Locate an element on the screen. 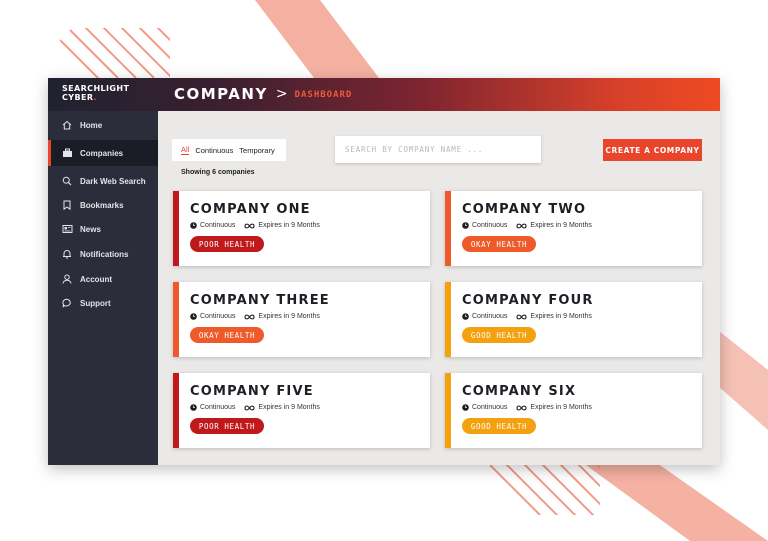  searchlight-cyber-logo: SEARCHLIGHT CYBER. is located at coordinates (95, 93).